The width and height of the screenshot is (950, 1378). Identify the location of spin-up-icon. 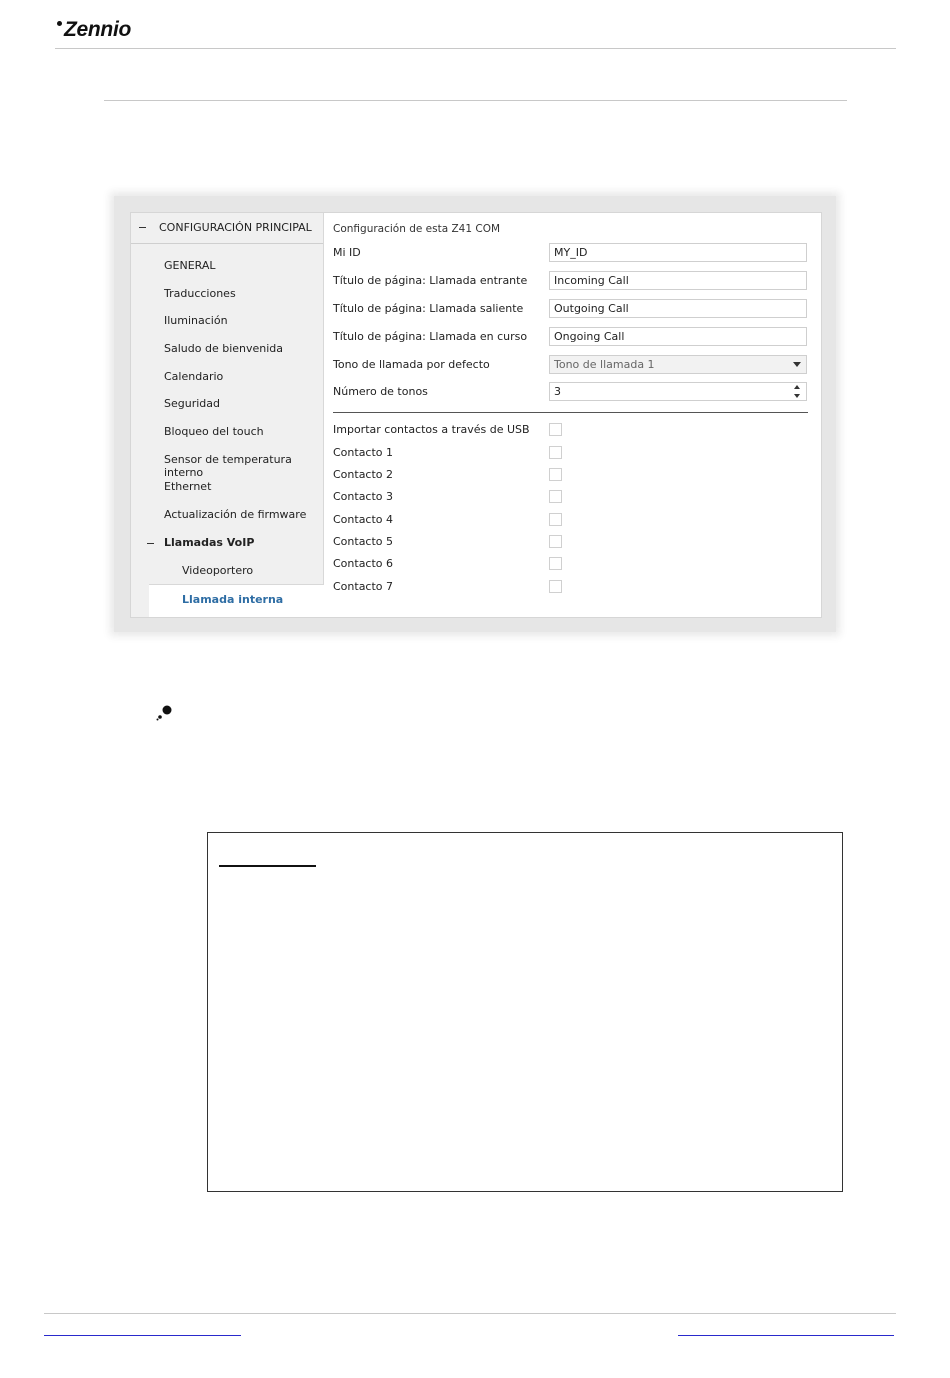
(797, 387).